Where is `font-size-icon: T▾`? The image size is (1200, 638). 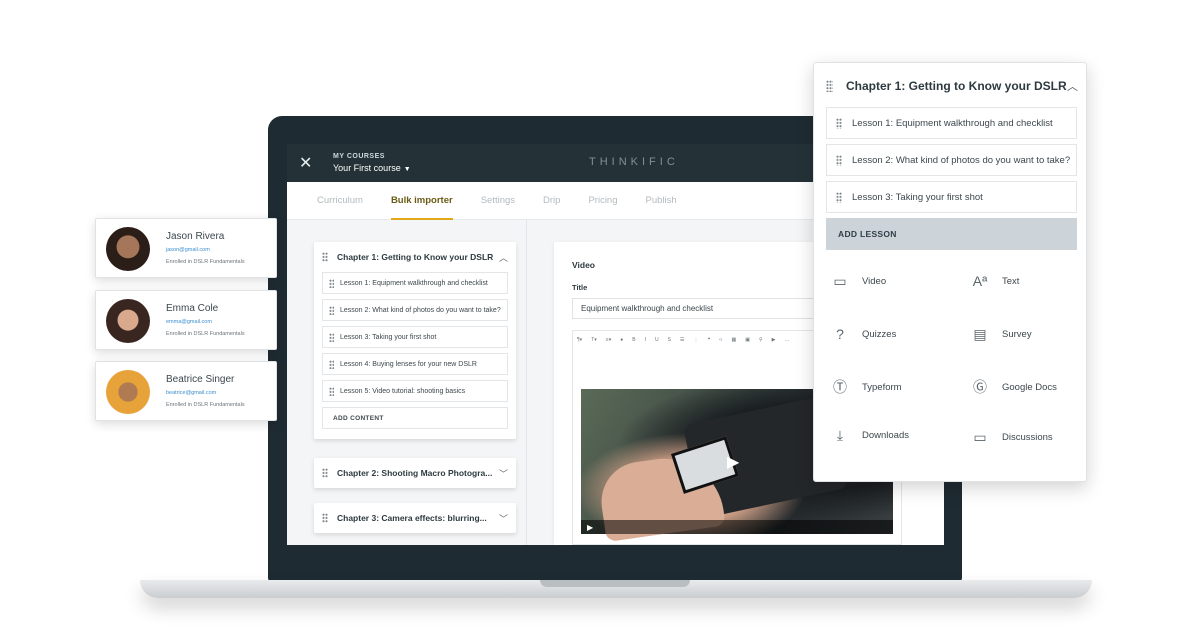 font-size-icon: T▾ is located at coordinates (594, 340).